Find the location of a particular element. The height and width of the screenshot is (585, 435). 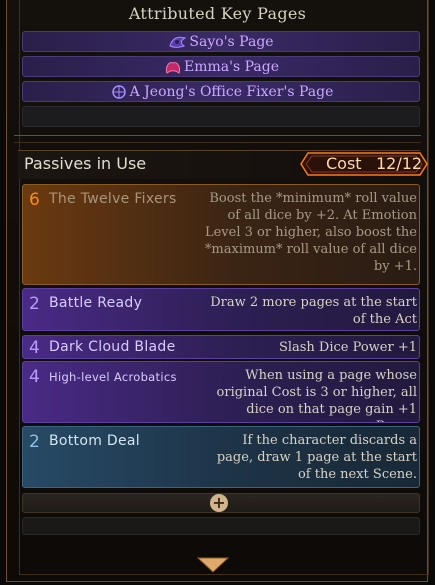

passive-name: Battle Ready is located at coordinates (96, 303).